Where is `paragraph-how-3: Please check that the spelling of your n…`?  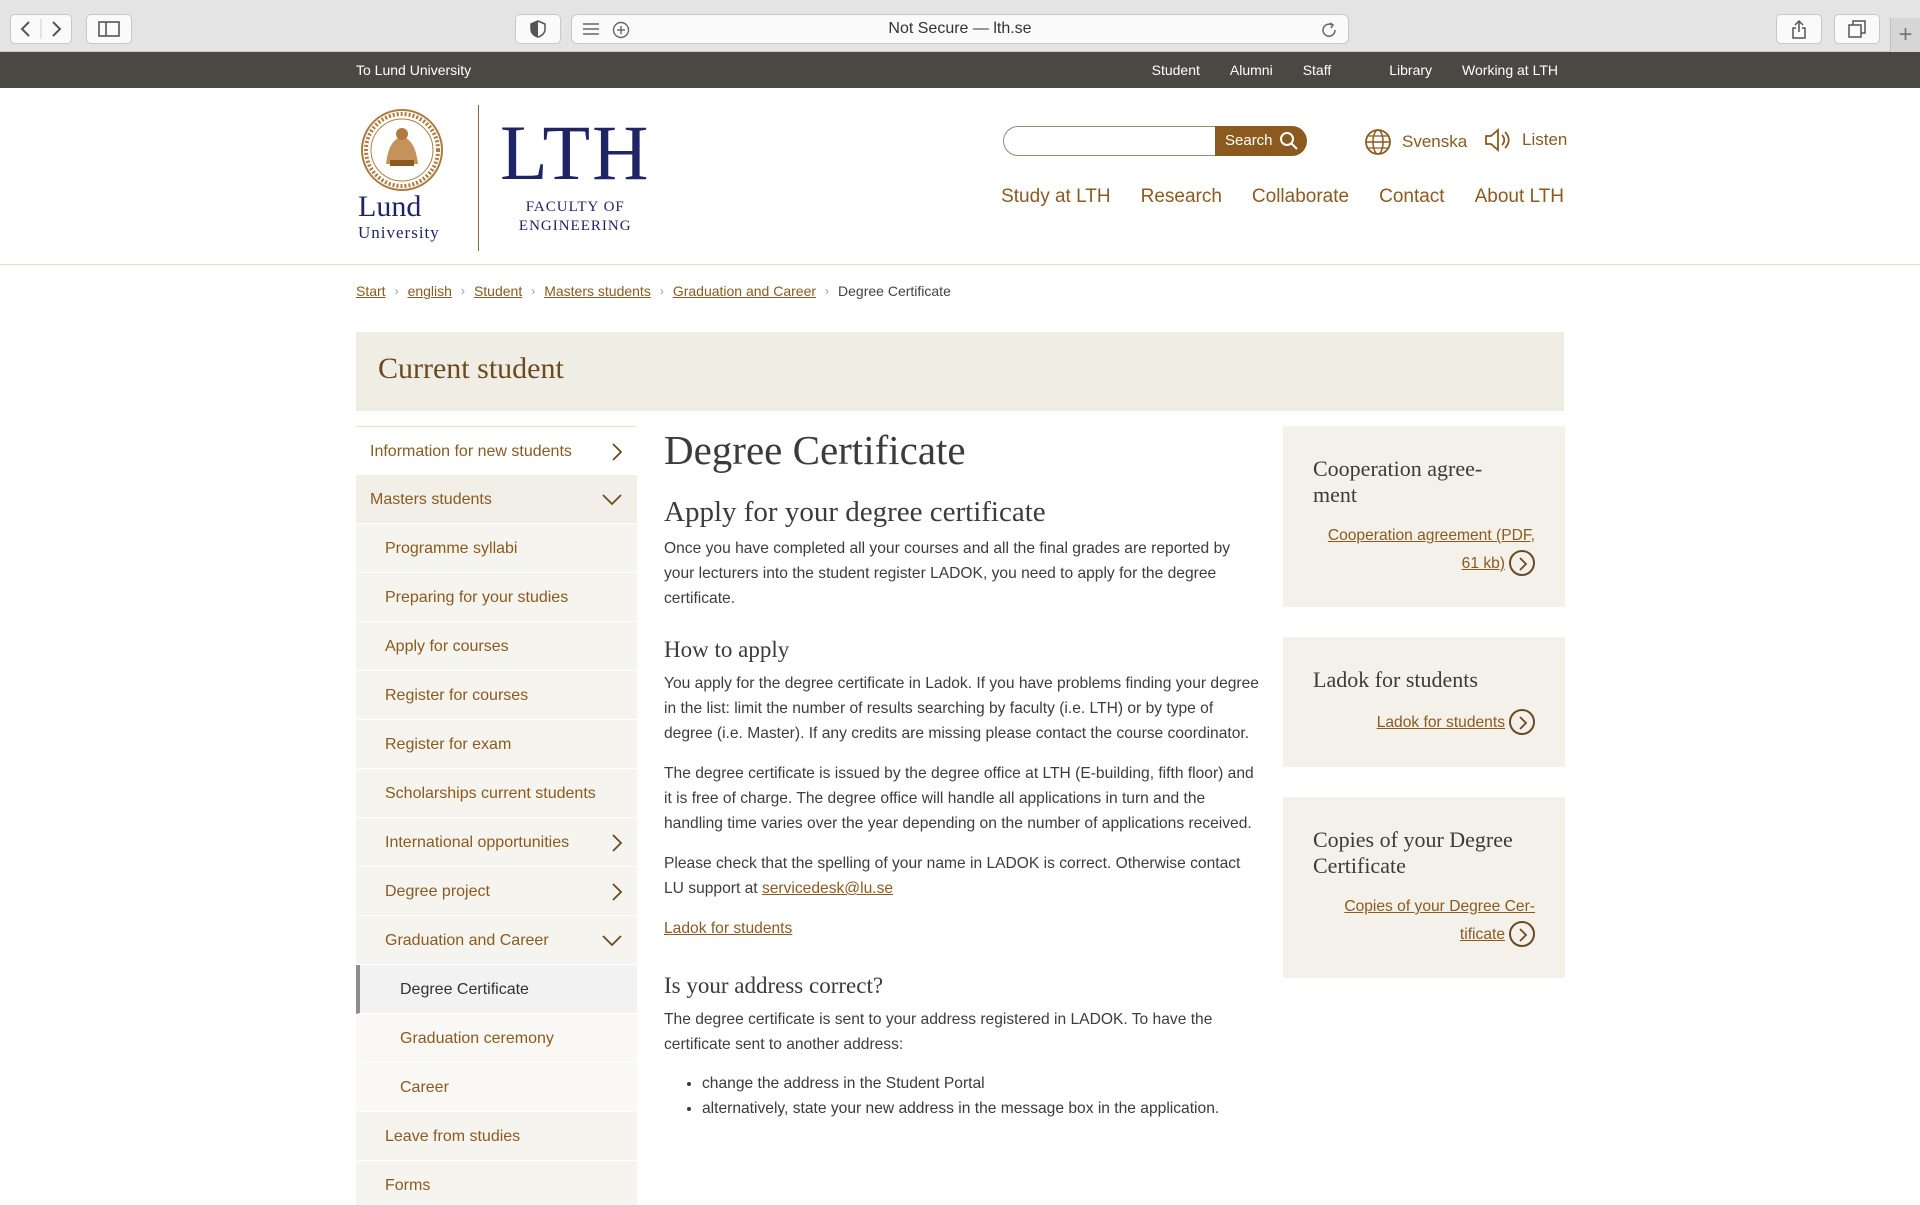
paragraph-how-3: Please check that the spelling of your n… is located at coordinates (962, 876).